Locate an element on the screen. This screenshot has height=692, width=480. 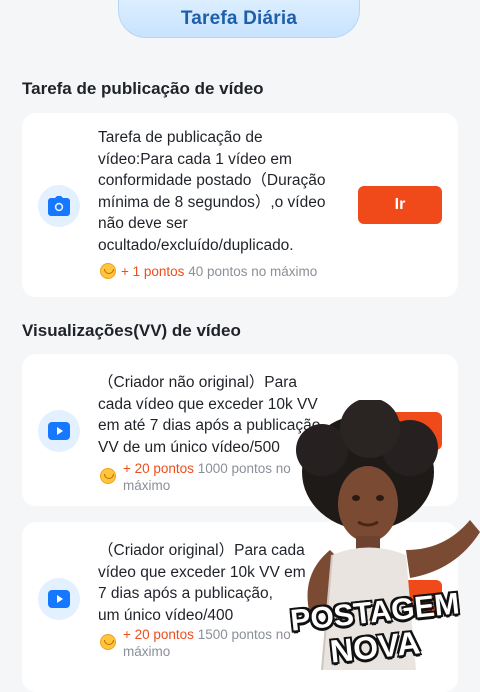
reward-info: + 20 pontos 1500 pontos no máximo is located at coordinates (195, 643).